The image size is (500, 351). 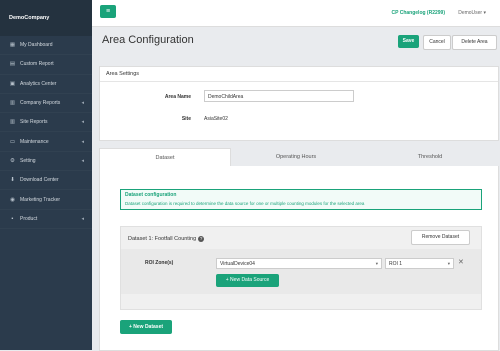 I want to click on sidebar-item-site-reports: ▥ Site Reports ◂, so click(x=46, y=122).